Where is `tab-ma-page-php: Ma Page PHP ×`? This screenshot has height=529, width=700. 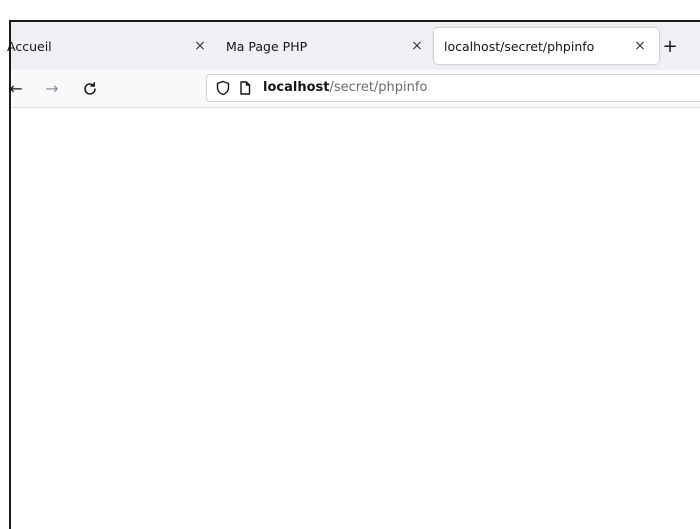
tab-ma-page-php: Ma Page PHP × is located at coordinates (327, 46).